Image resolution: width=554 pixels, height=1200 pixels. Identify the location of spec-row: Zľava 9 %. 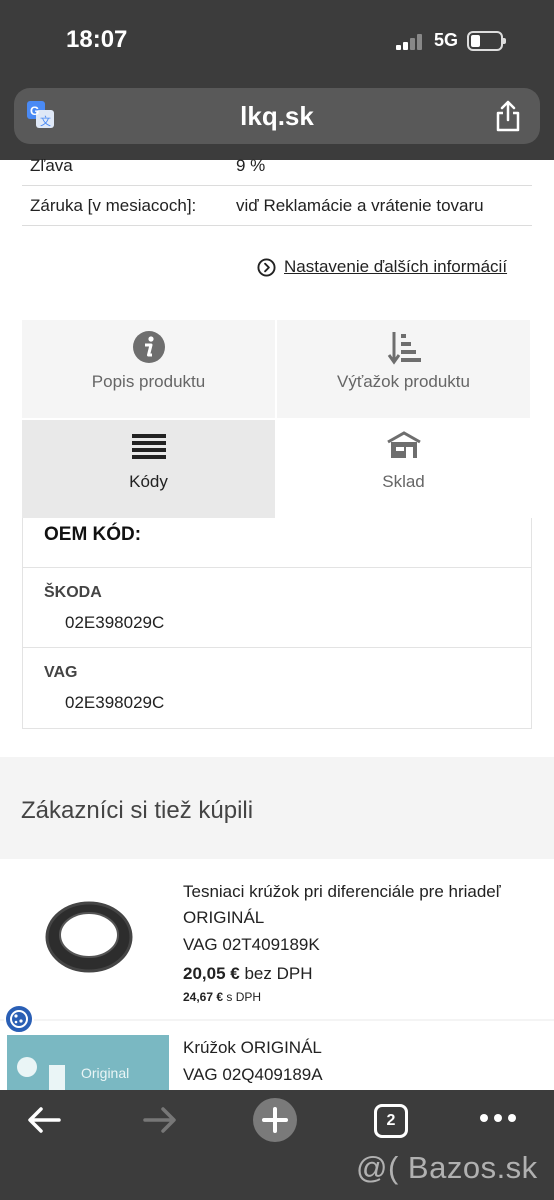
(277, 166).